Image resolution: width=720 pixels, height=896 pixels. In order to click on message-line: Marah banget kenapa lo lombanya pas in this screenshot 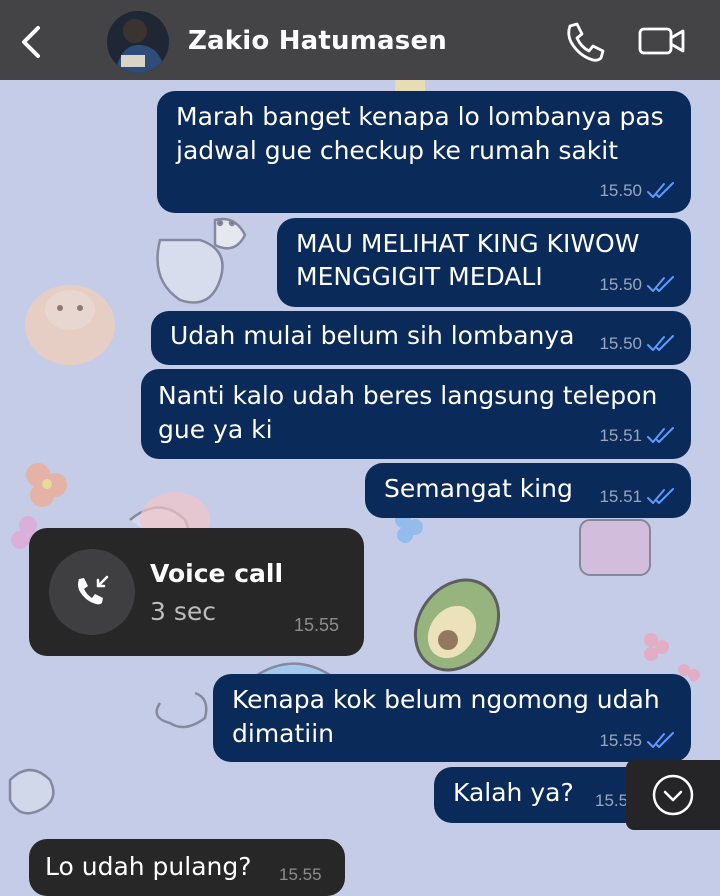, I will do `click(420, 116)`.